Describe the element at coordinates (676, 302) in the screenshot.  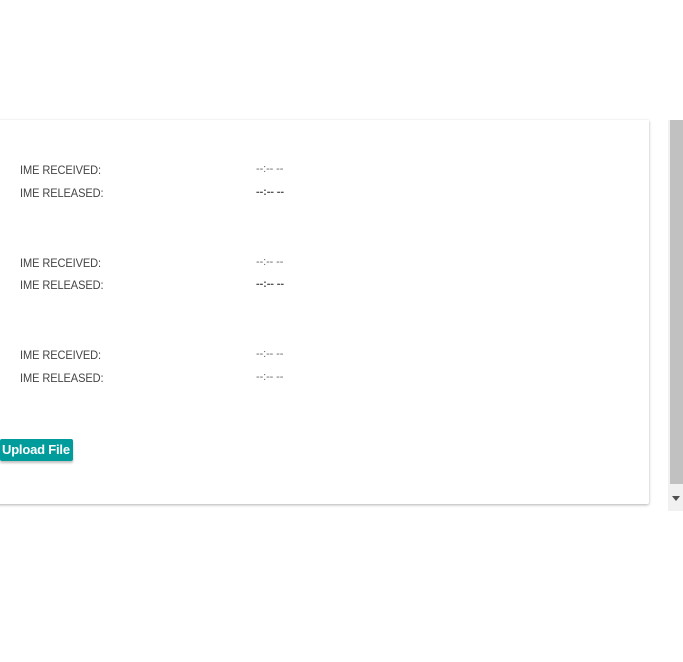
I see `vertical-scrollbar-thumb` at that location.